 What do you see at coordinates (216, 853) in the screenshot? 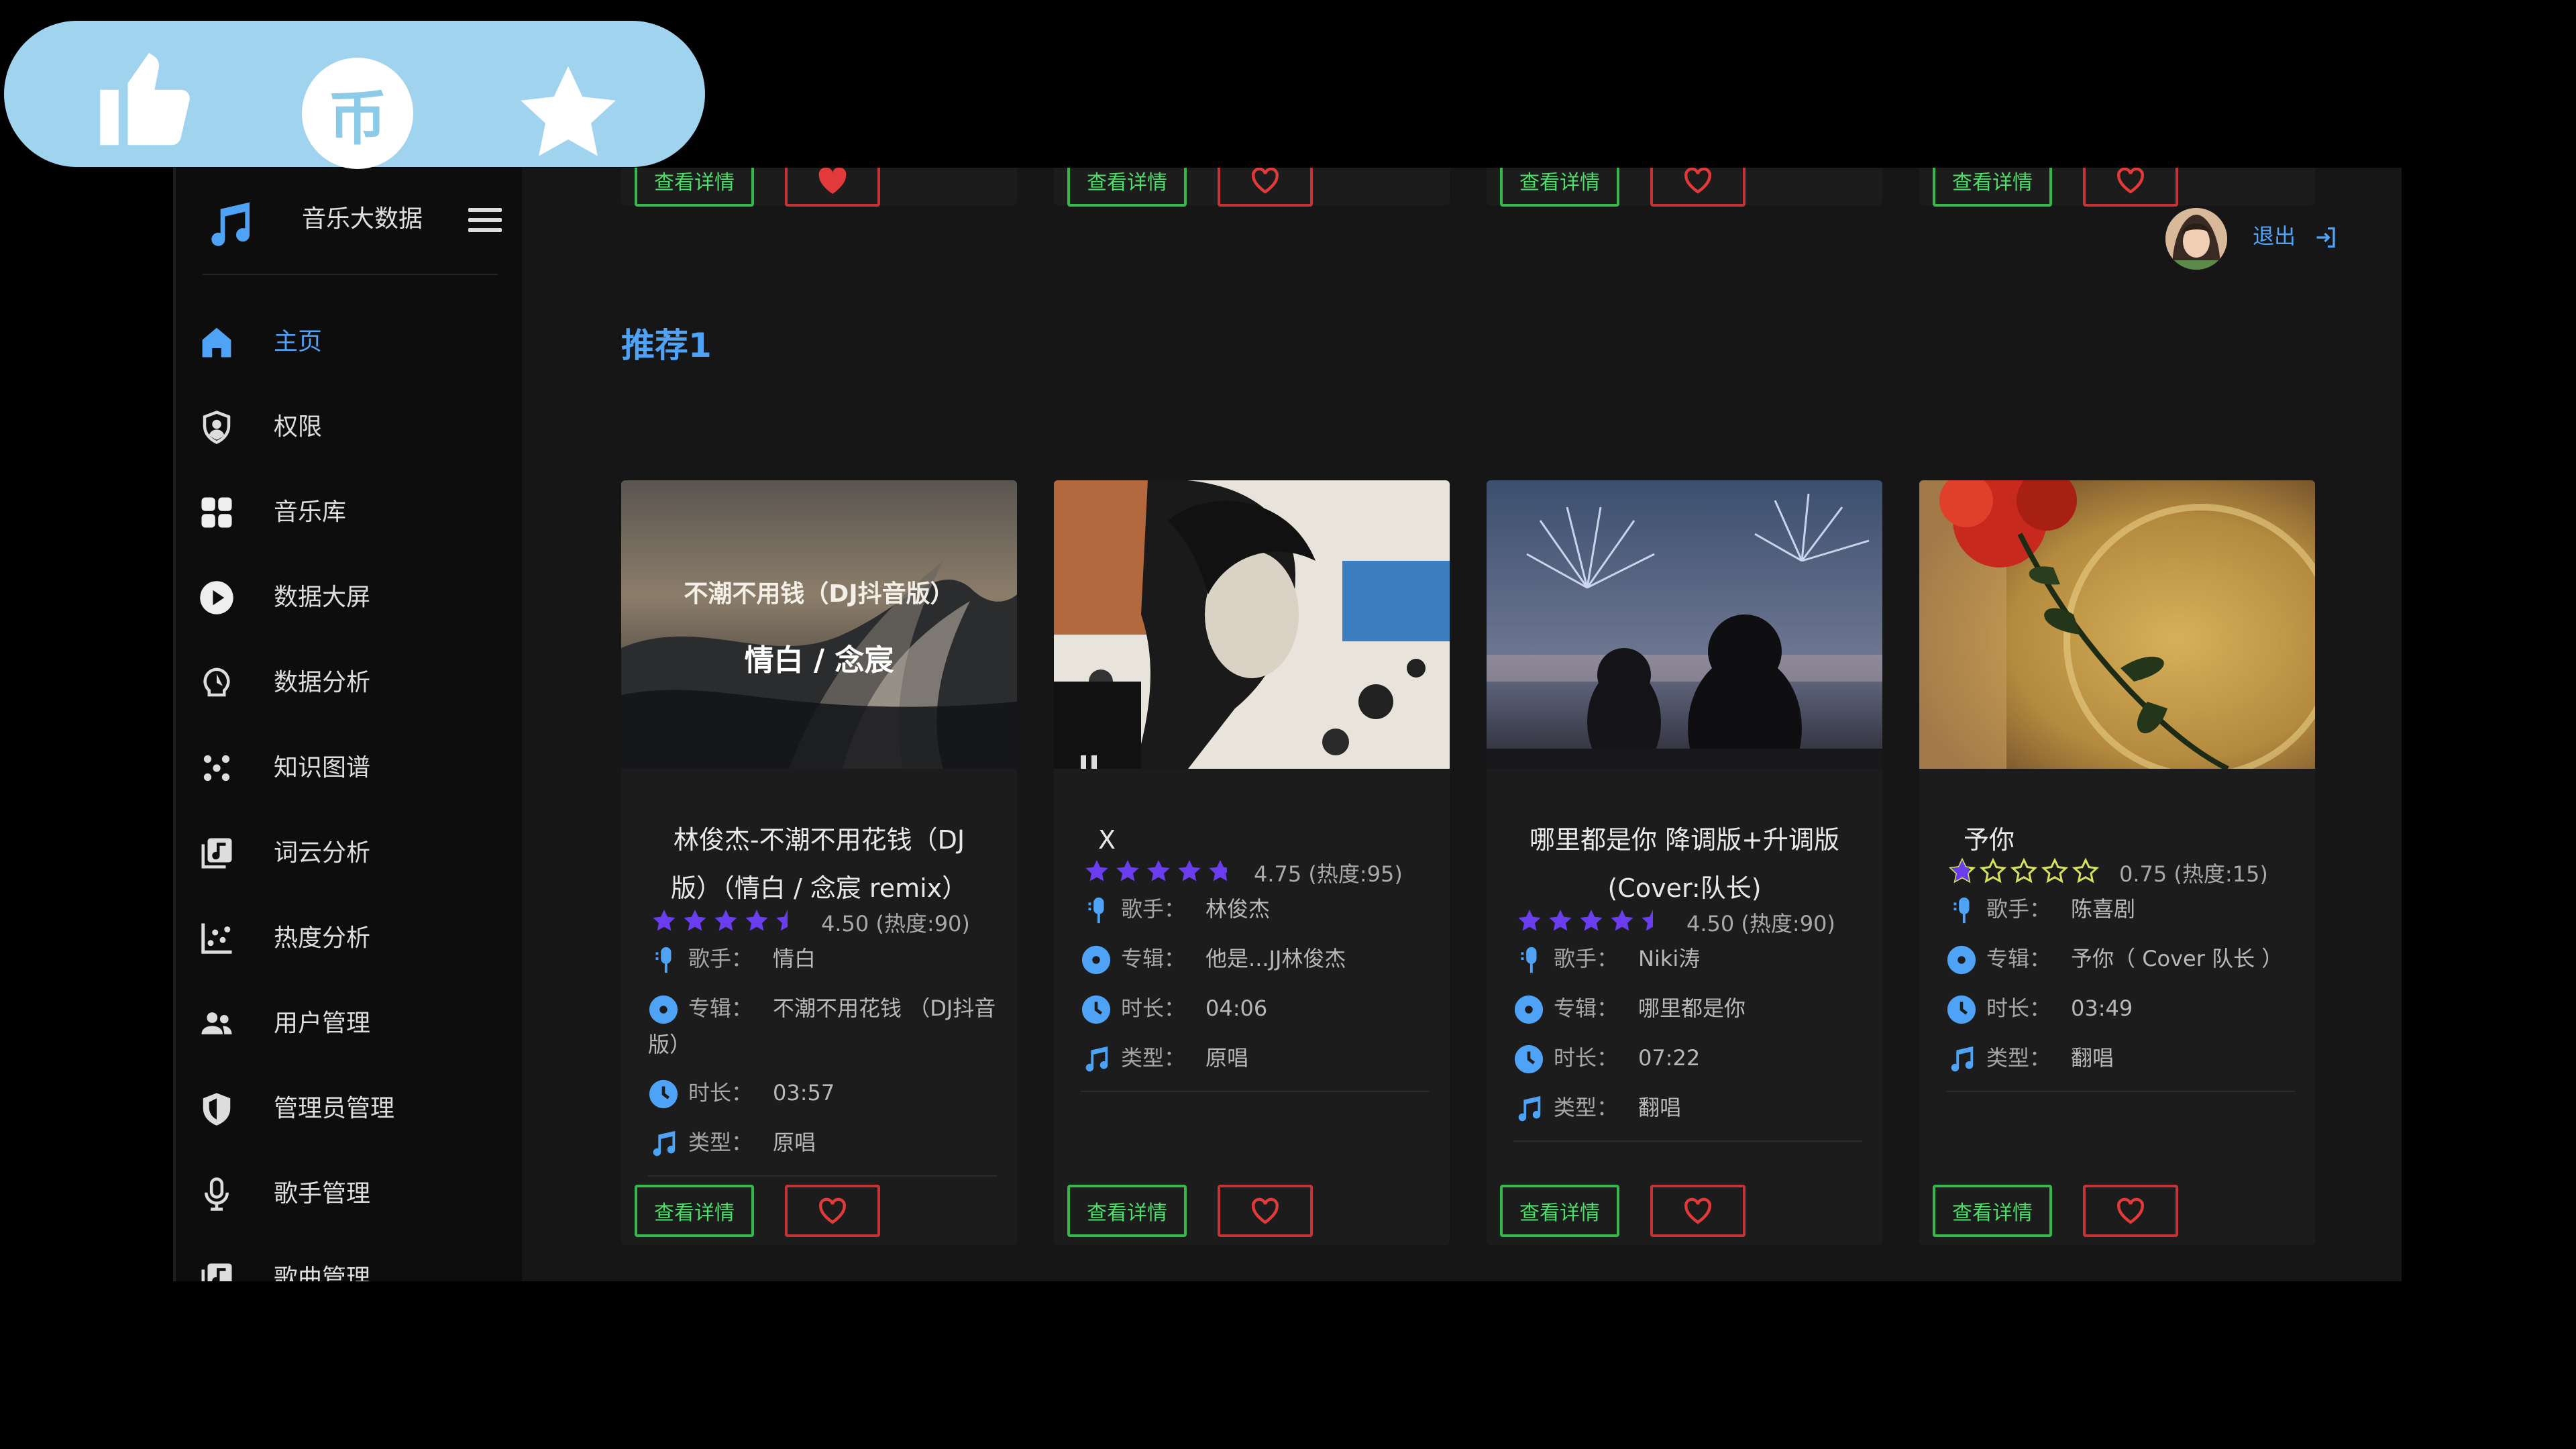
I see `wordcloud-icon` at bounding box center [216, 853].